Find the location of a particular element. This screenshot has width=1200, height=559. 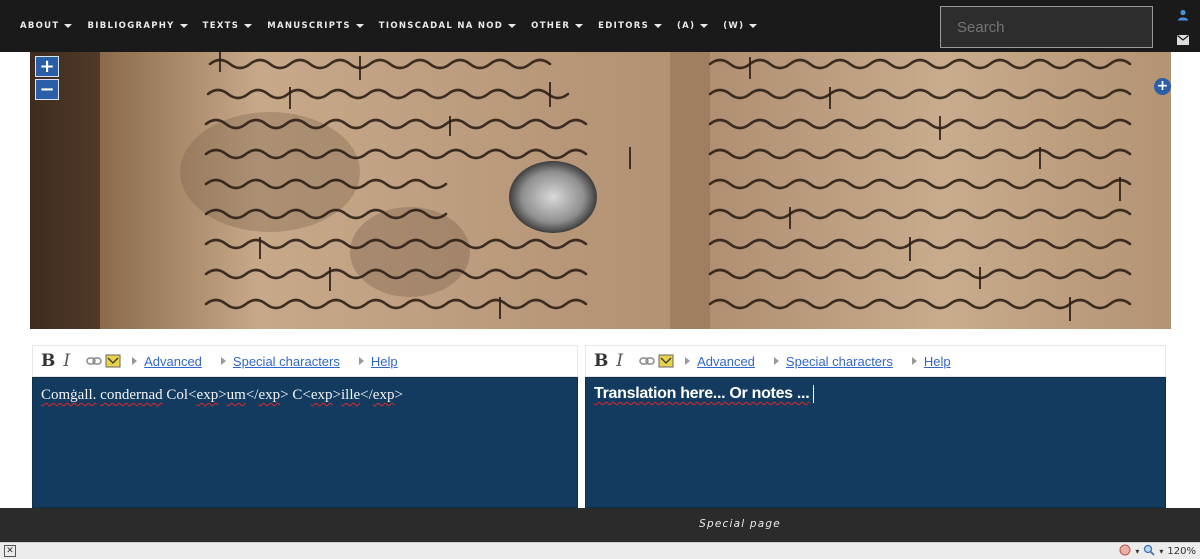

text-cursor is located at coordinates (814, 394).